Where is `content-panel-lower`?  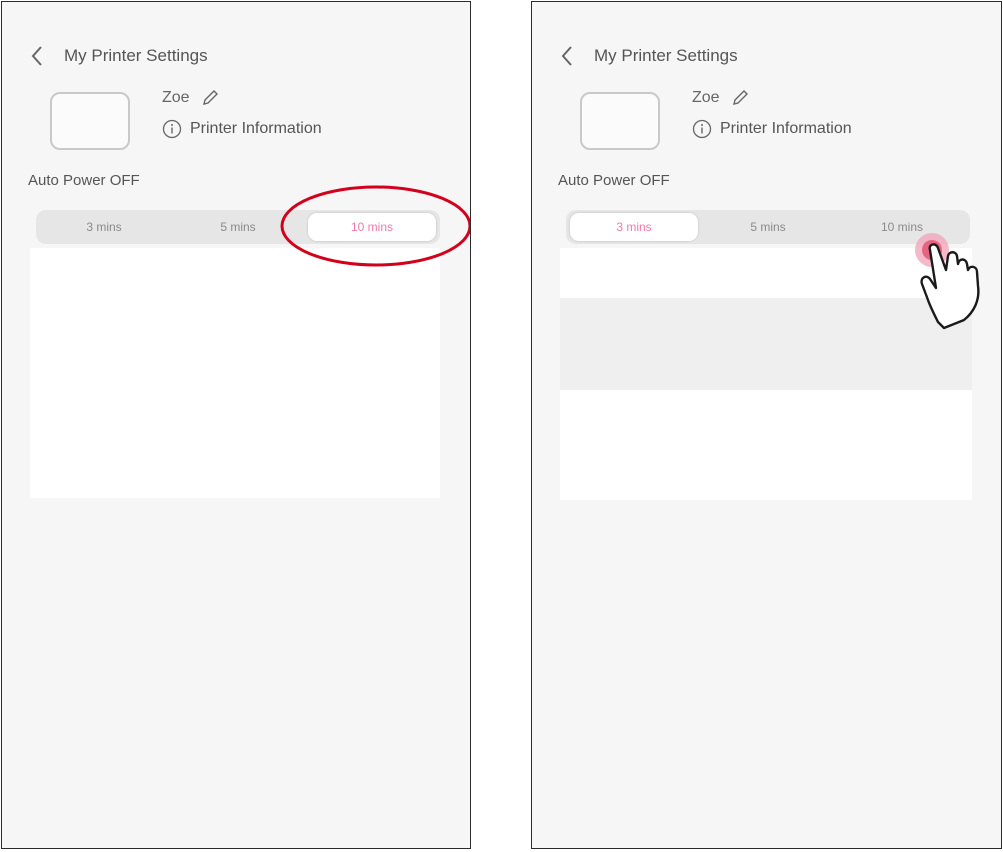 content-panel-lower is located at coordinates (766, 445).